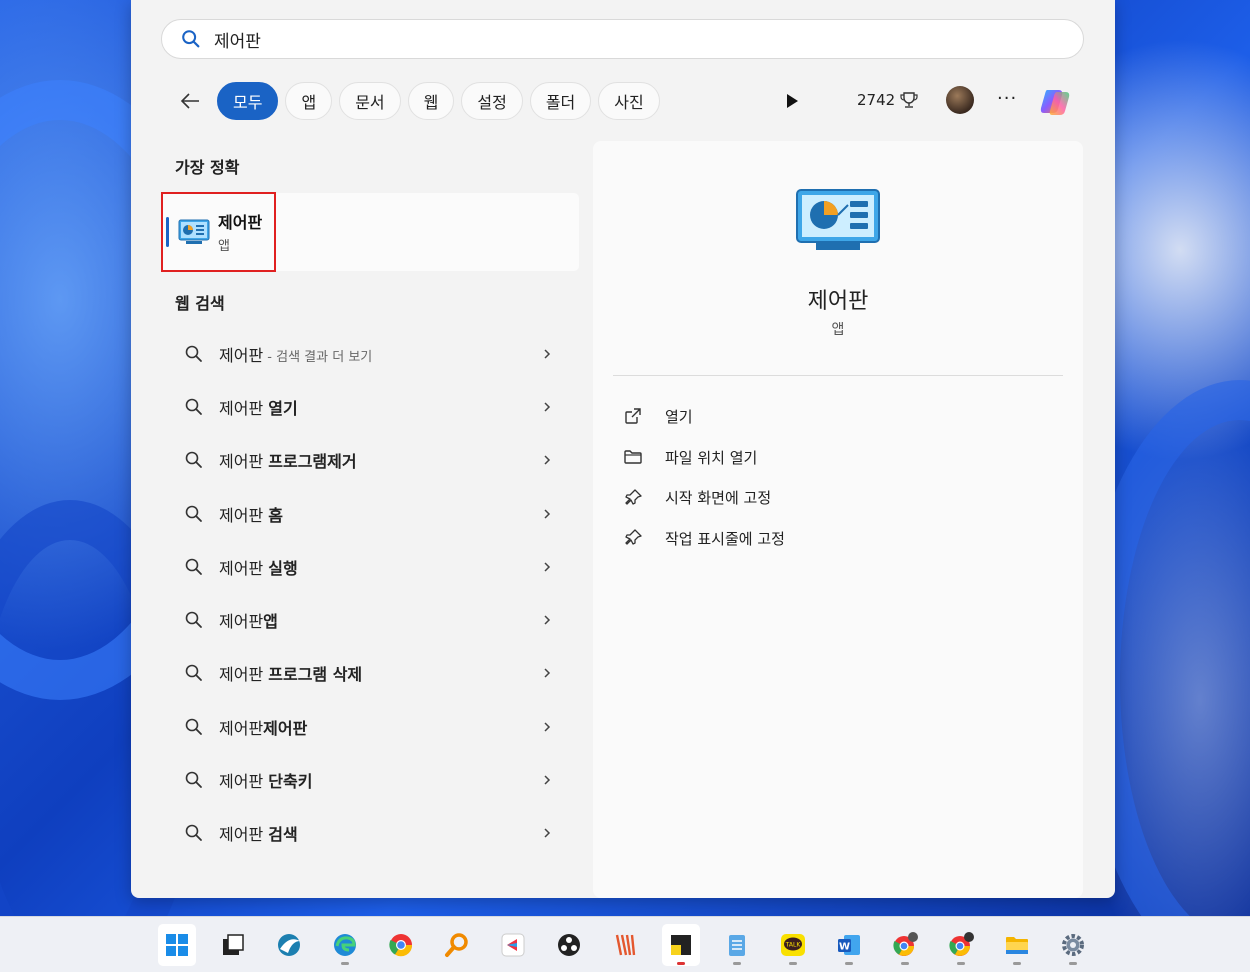 This screenshot has width=1250, height=972. What do you see at coordinates (681, 944) in the screenshot?
I see `taskbar-sticky-notes` at bounding box center [681, 944].